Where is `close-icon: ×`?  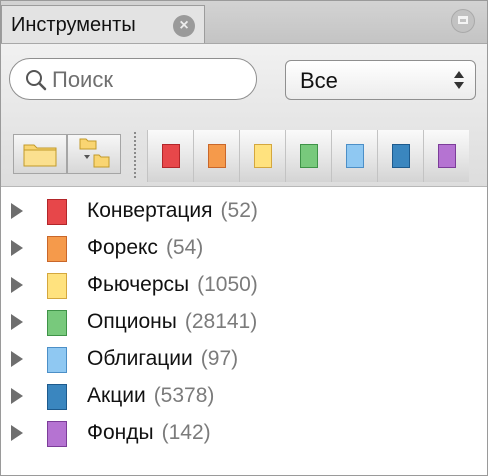 close-icon: × is located at coordinates (184, 26).